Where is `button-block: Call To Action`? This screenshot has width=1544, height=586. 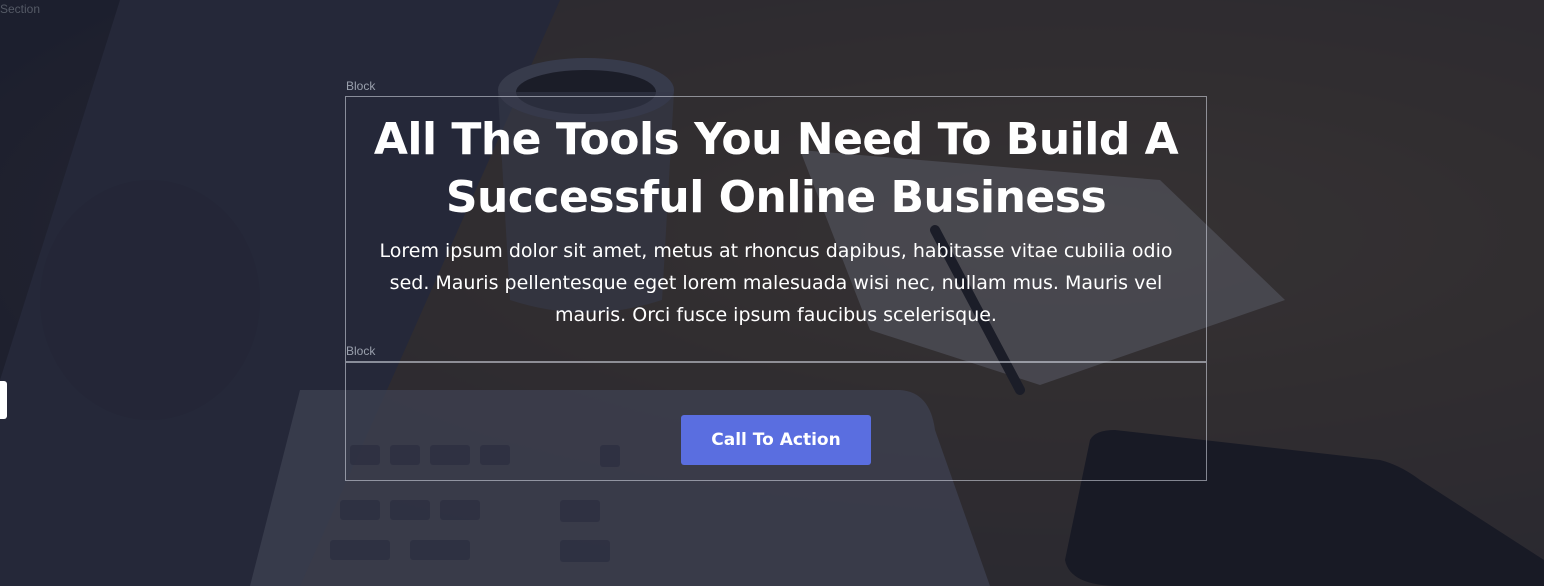 button-block: Call To Action is located at coordinates (776, 421).